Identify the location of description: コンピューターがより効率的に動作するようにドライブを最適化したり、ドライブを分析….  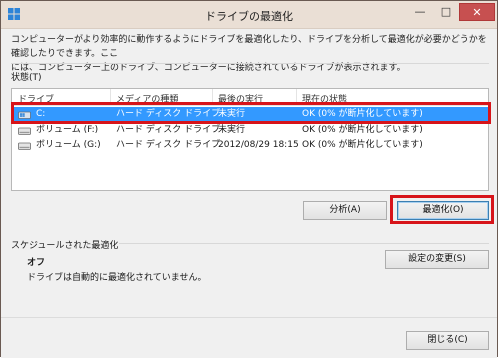
(251, 54).